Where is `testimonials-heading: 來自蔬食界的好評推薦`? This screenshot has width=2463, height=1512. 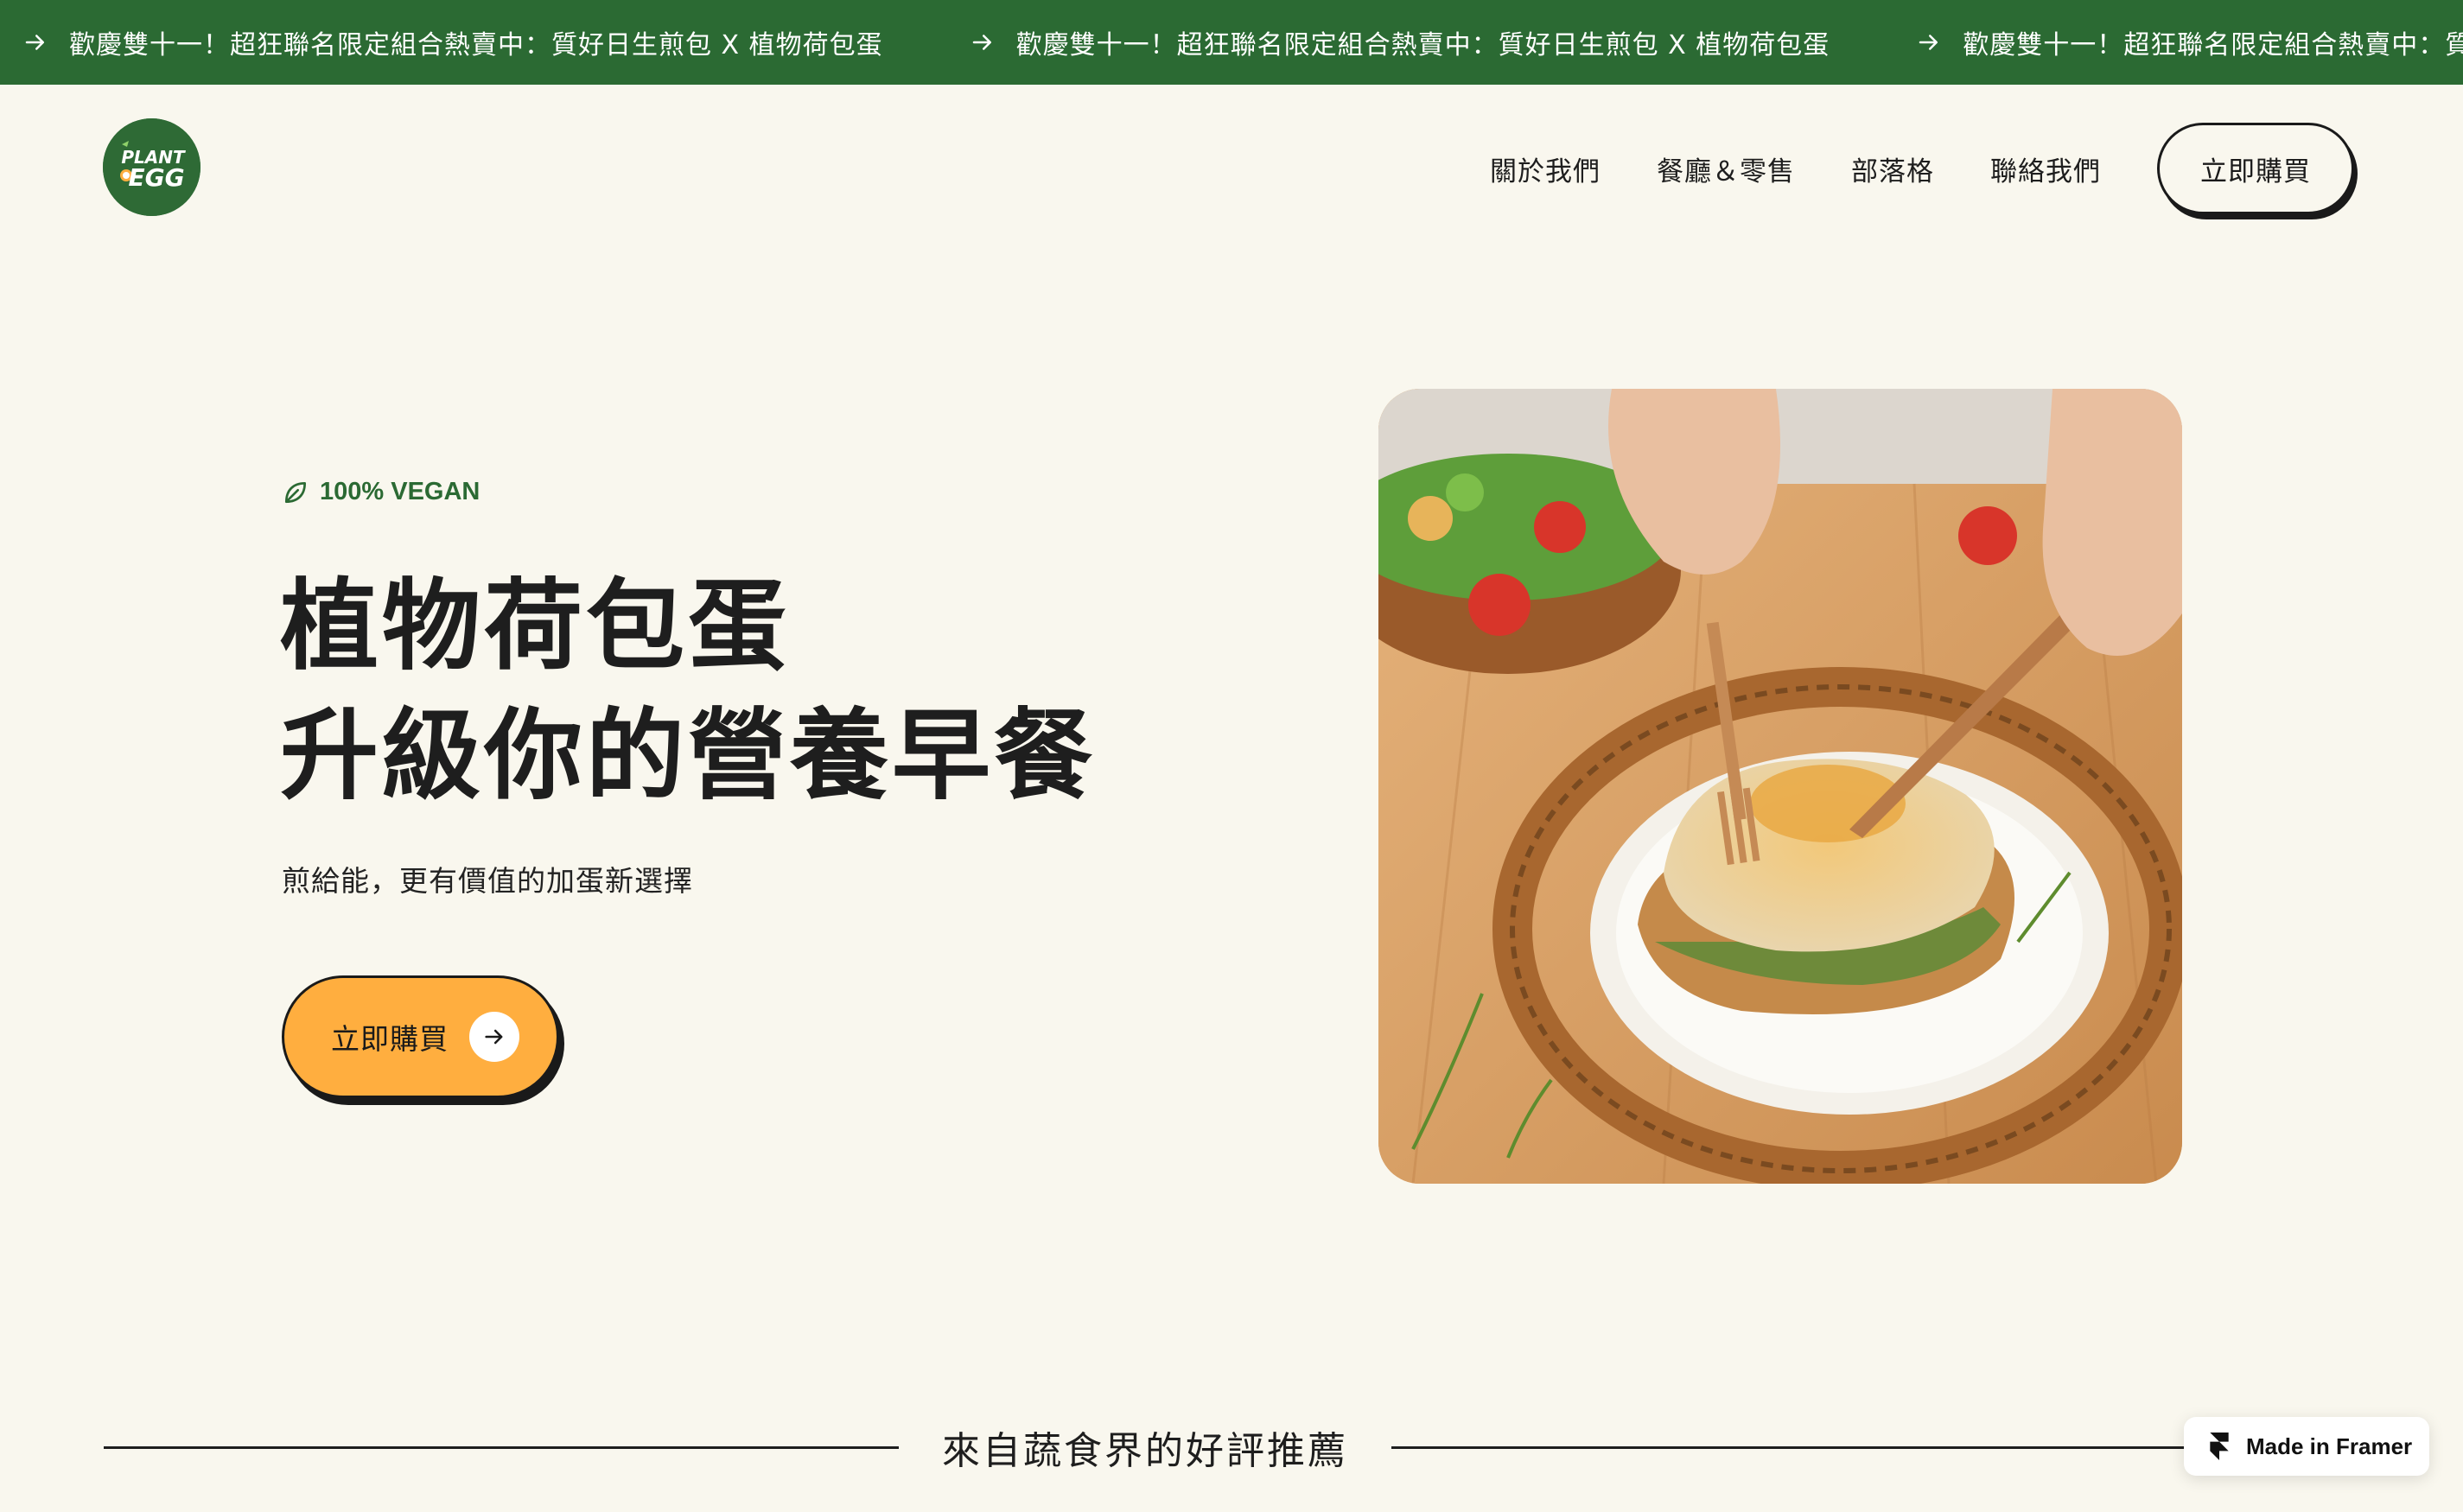 testimonials-heading: 來自蔬食界的好評推薦 is located at coordinates (1145, 1447).